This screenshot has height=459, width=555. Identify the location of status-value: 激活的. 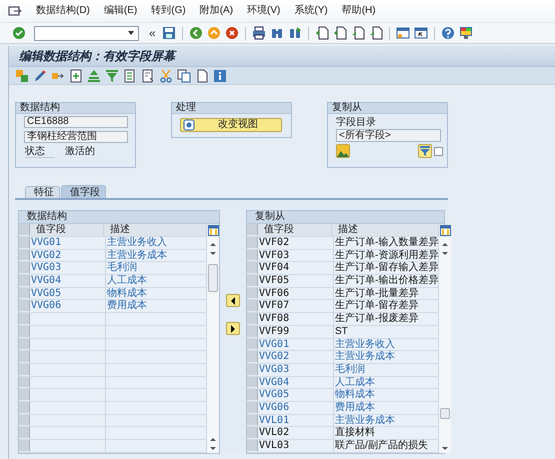
(80, 152).